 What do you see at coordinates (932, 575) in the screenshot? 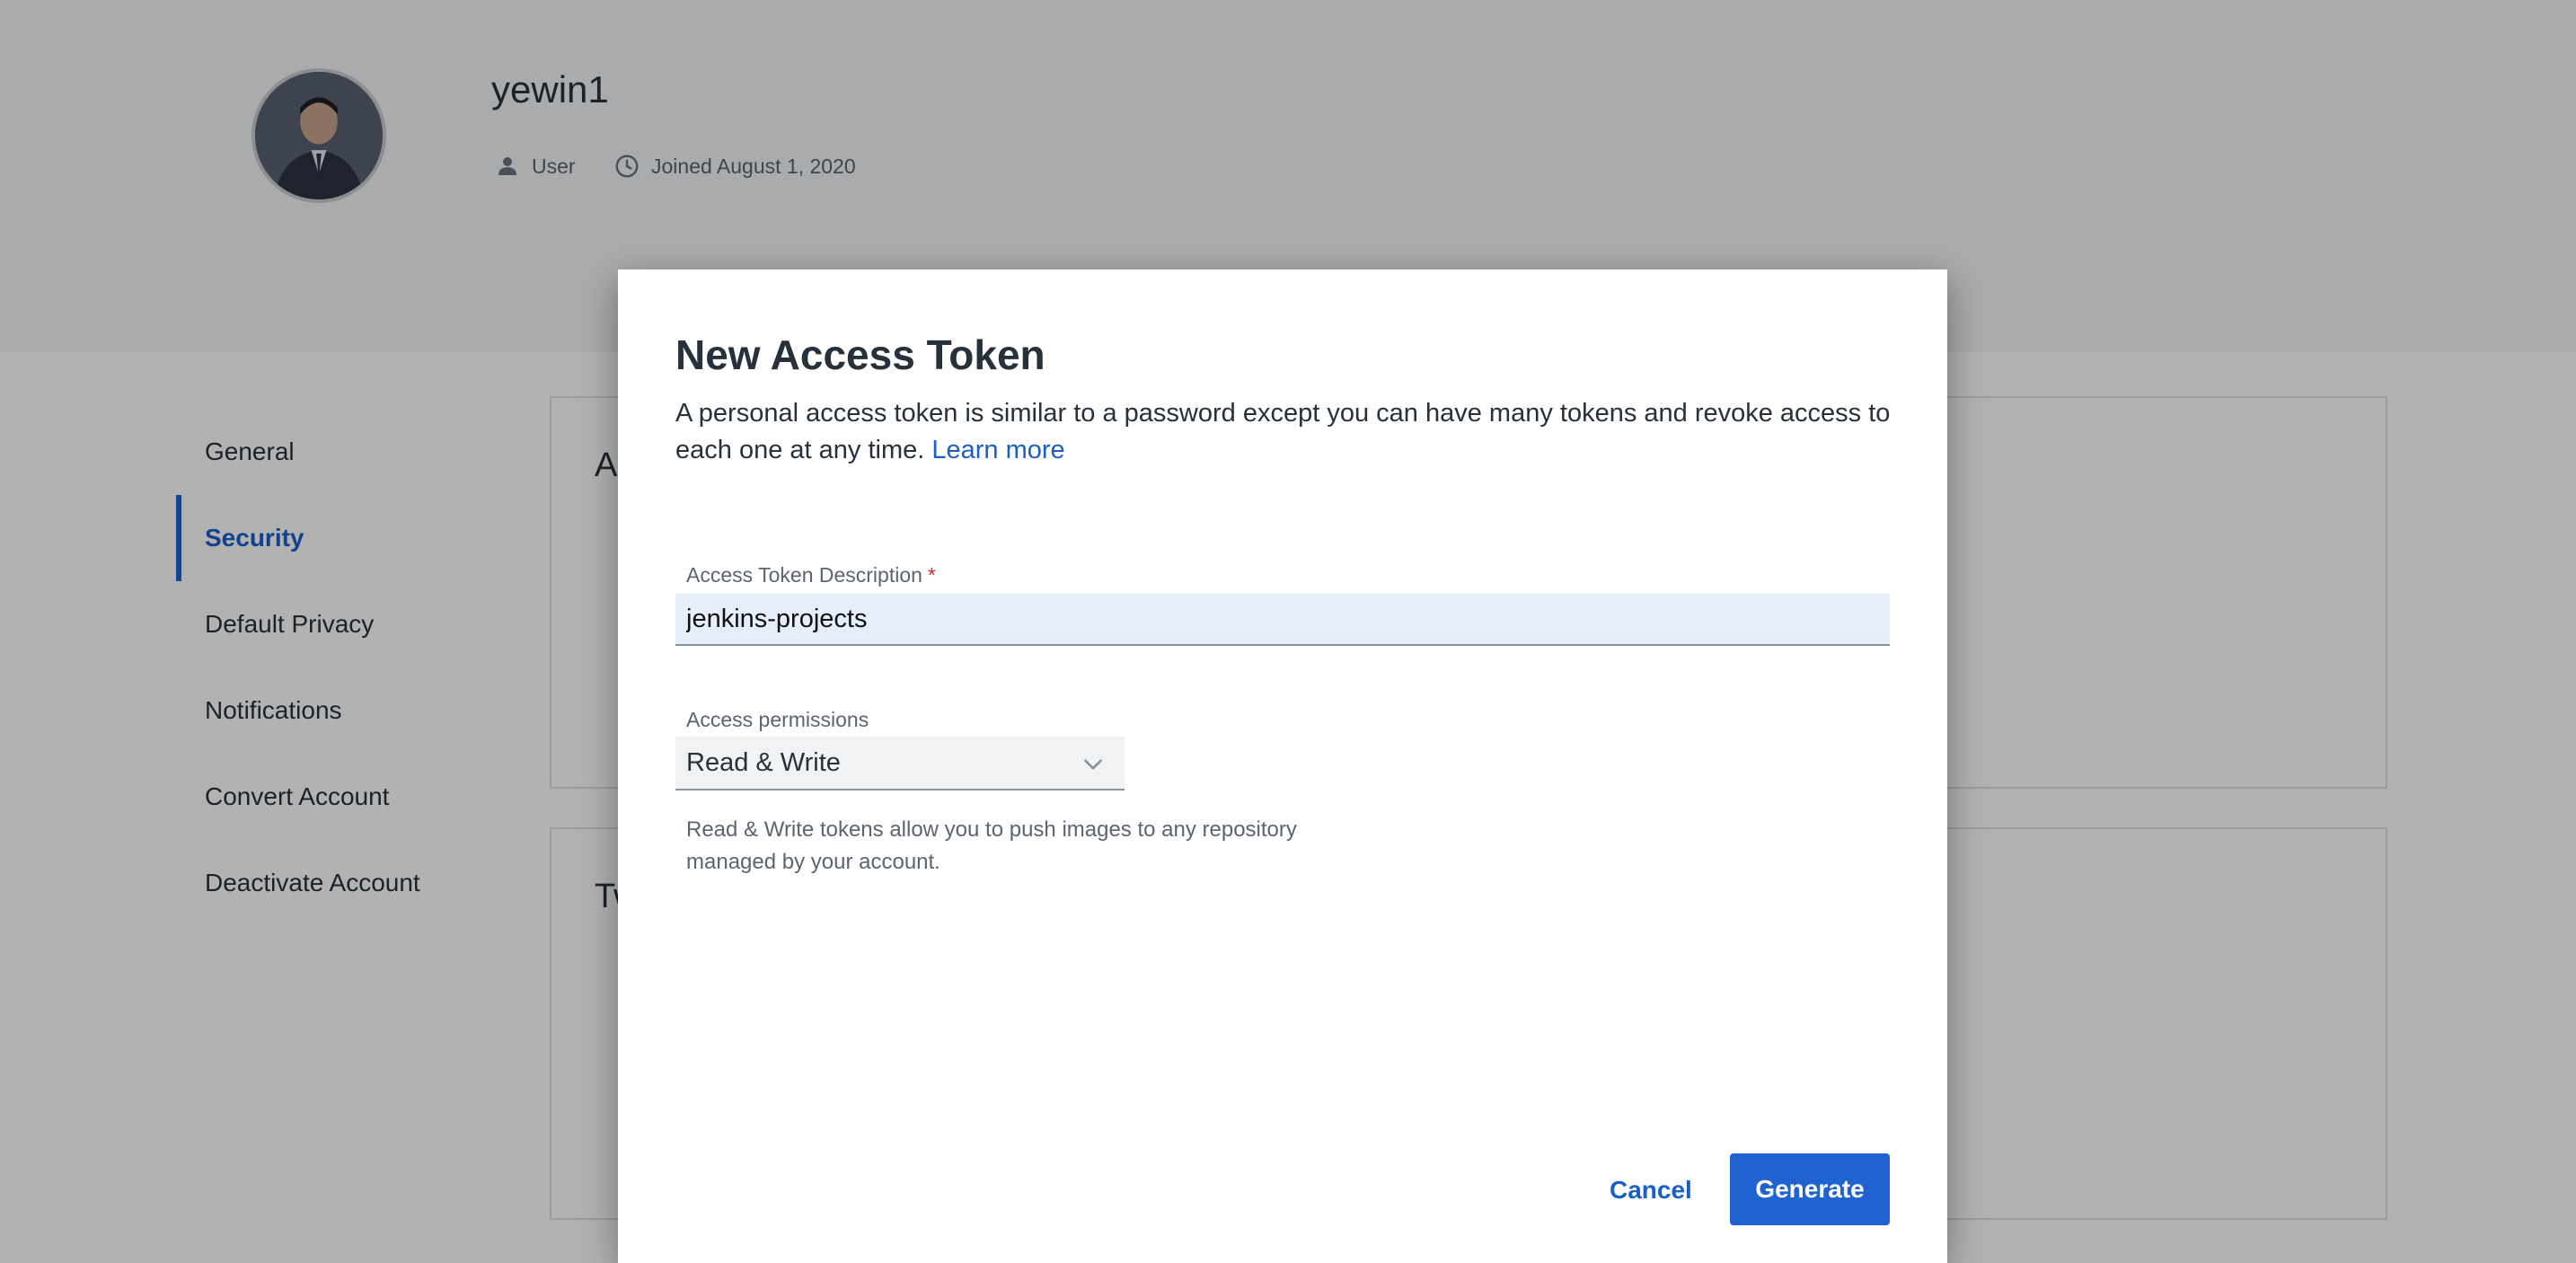
I see `required-marker: *` at bounding box center [932, 575].